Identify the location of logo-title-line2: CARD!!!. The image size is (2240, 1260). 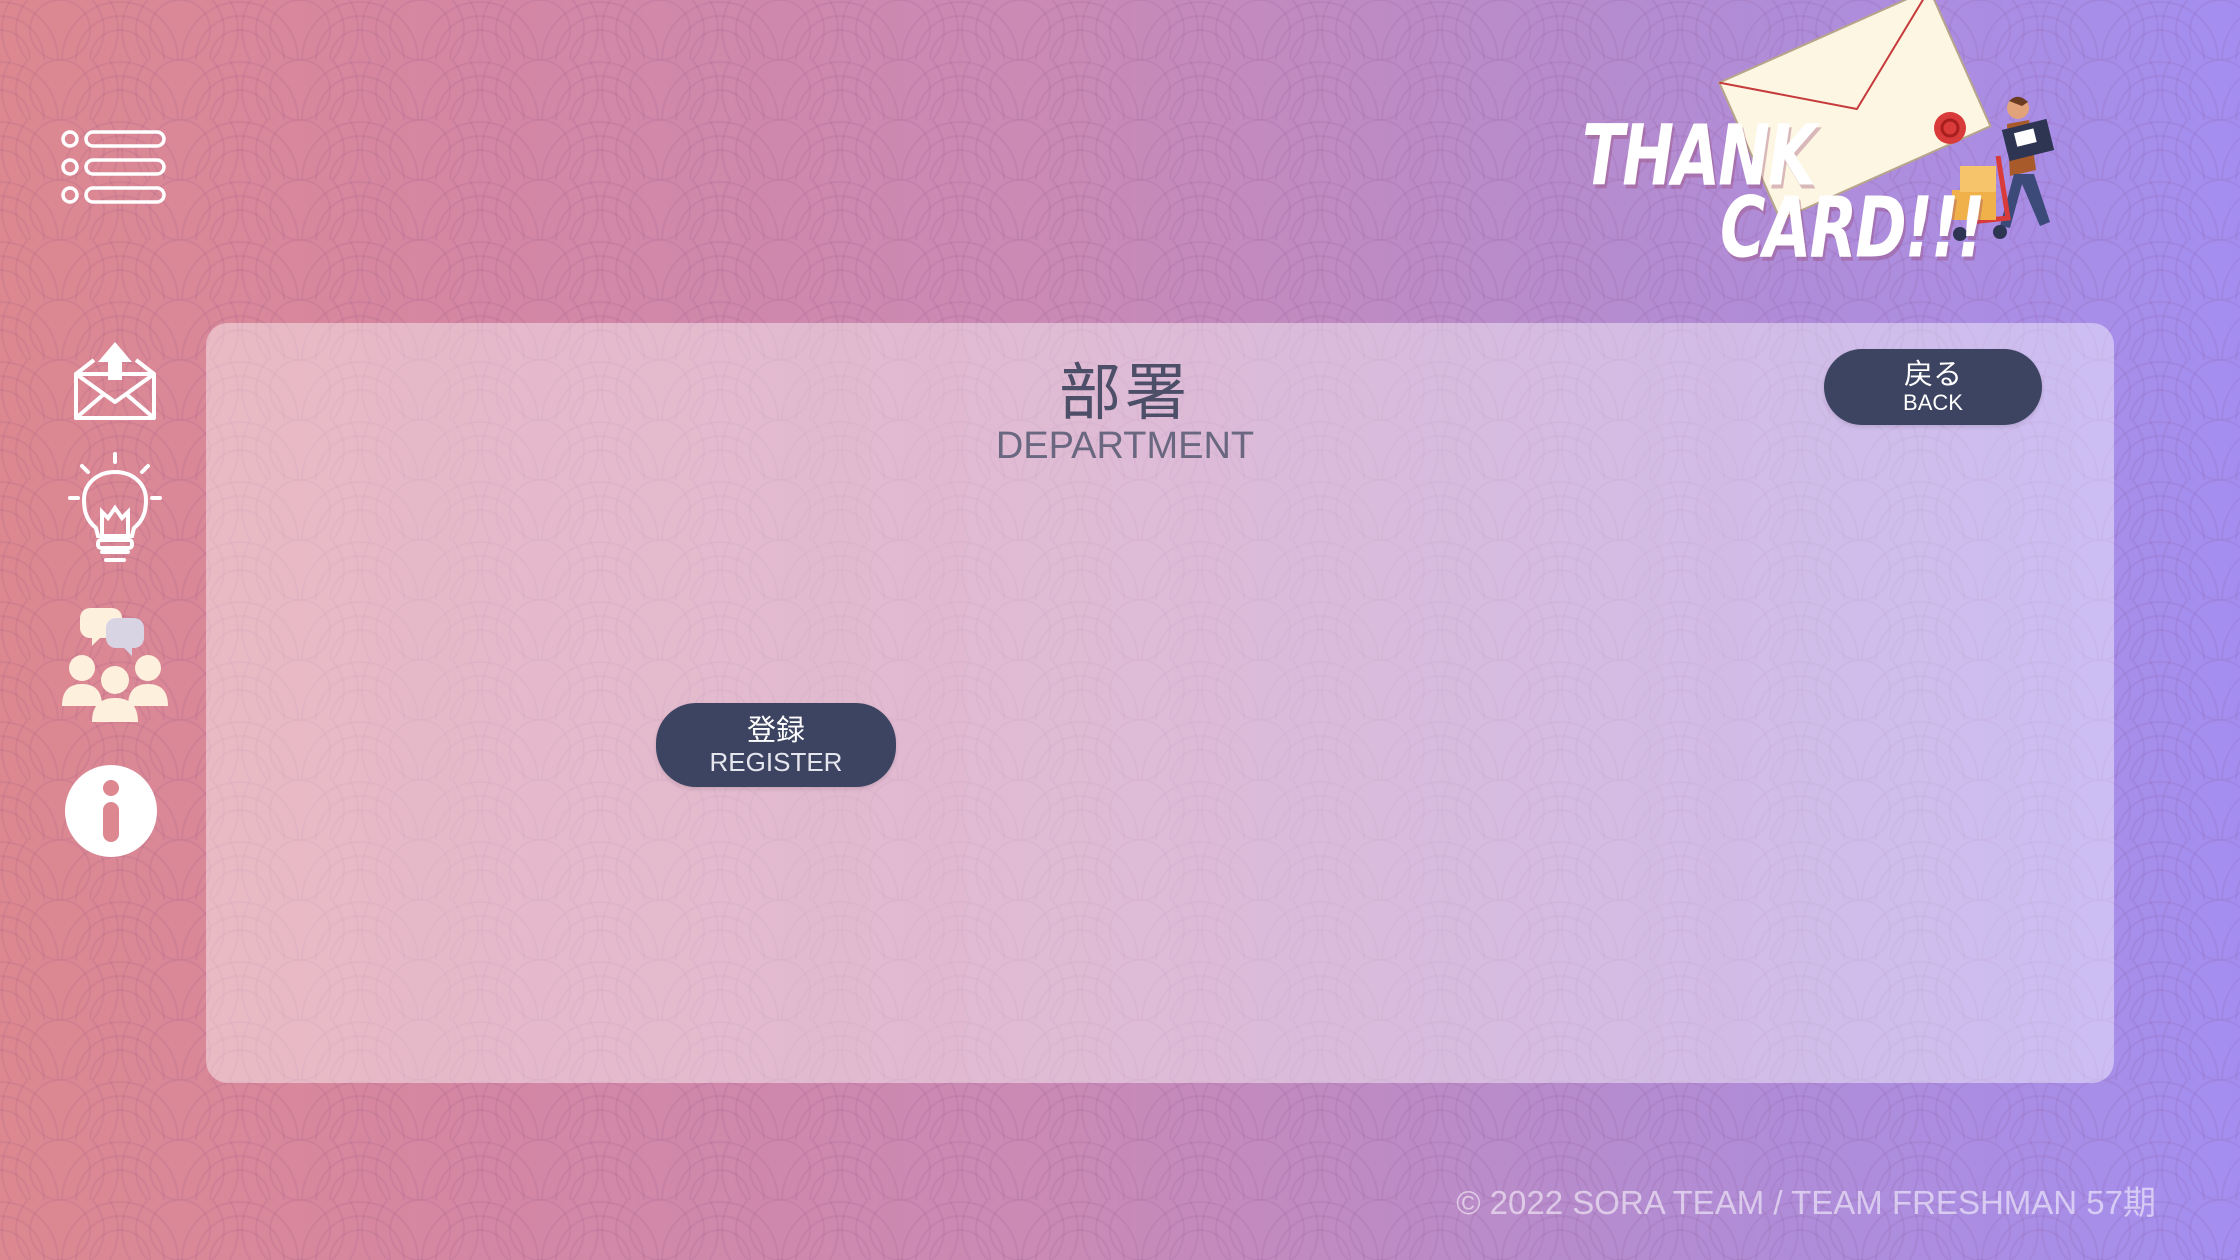
(1853, 227).